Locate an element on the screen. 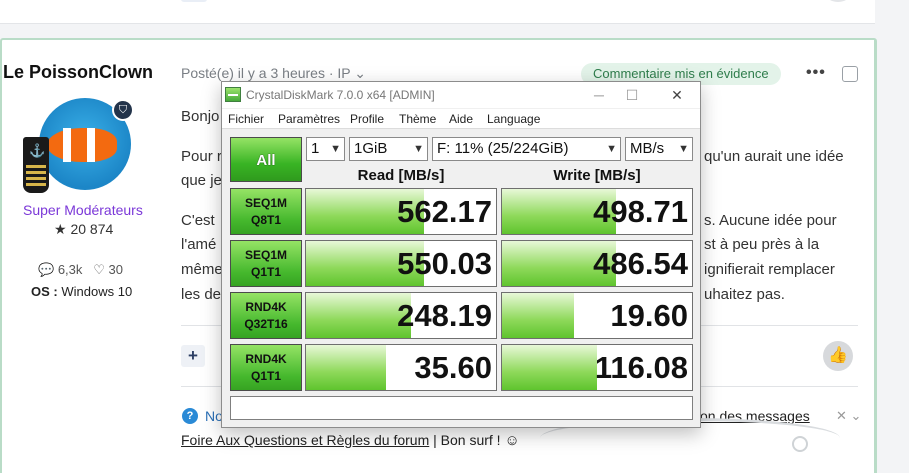  faq-link: Foire Aux Questions et Règles du forum is located at coordinates (305, 440).